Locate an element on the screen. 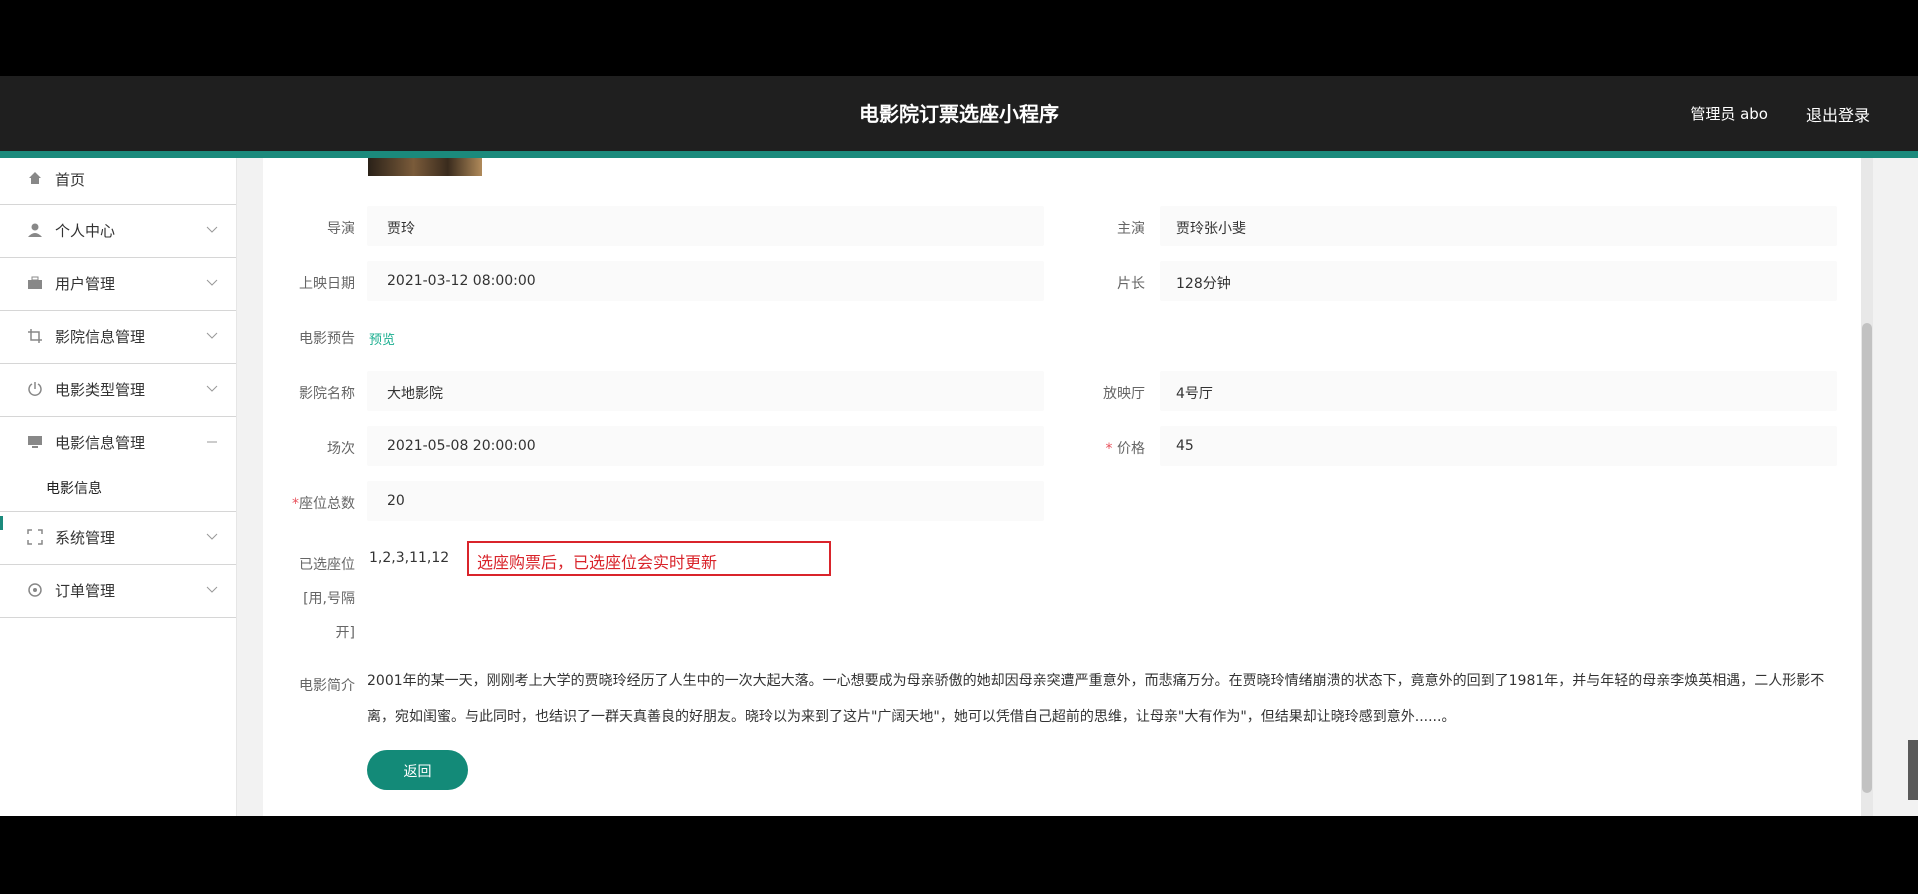 Image resolution: width=1918 pixels, height=894 pixels. top-header: 电影院订票选座小程序 管理员 abo 退出登录 is located at coordinates (959, 113).